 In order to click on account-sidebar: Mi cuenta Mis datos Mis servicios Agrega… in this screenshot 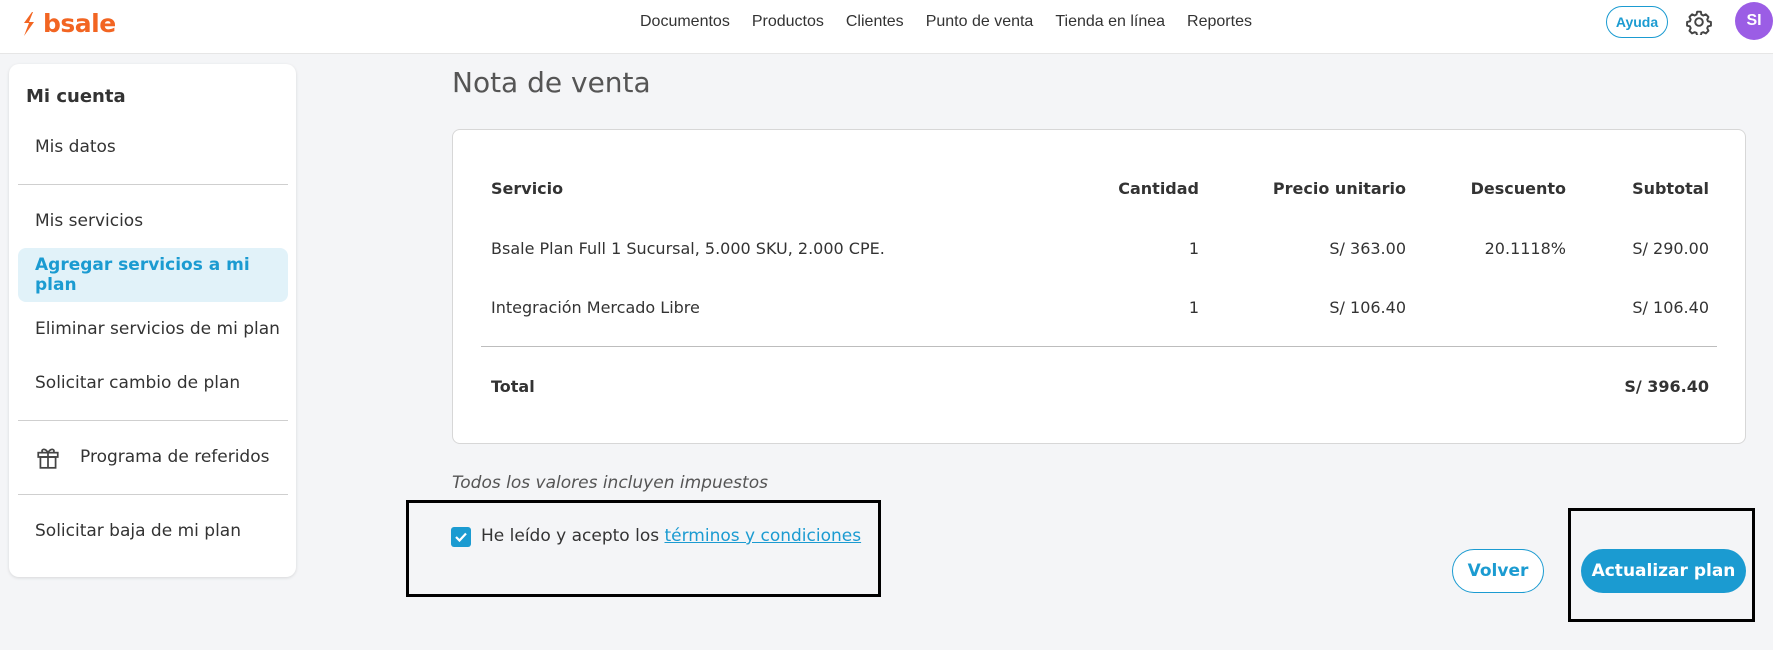, I will do `click(152, 320)`.